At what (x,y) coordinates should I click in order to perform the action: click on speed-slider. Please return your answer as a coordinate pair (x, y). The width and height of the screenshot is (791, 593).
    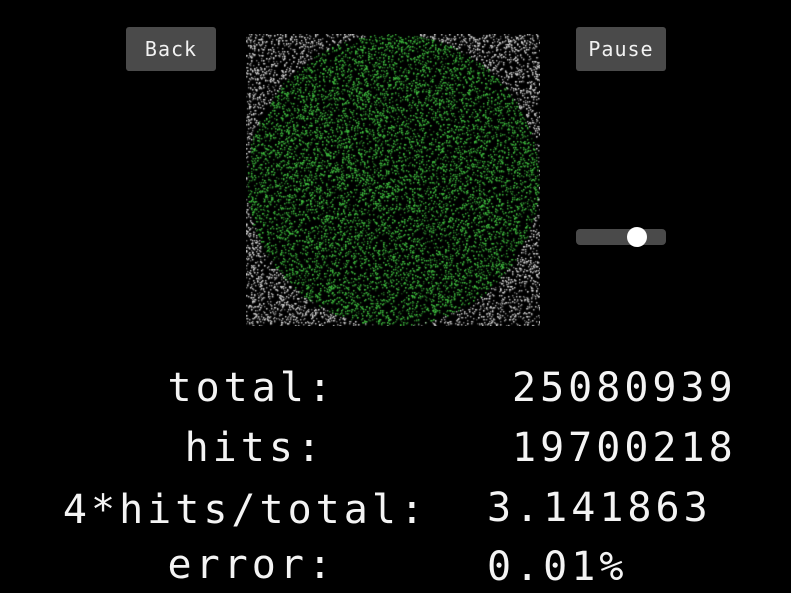
    Looking at the image, I should click on (621, 237).